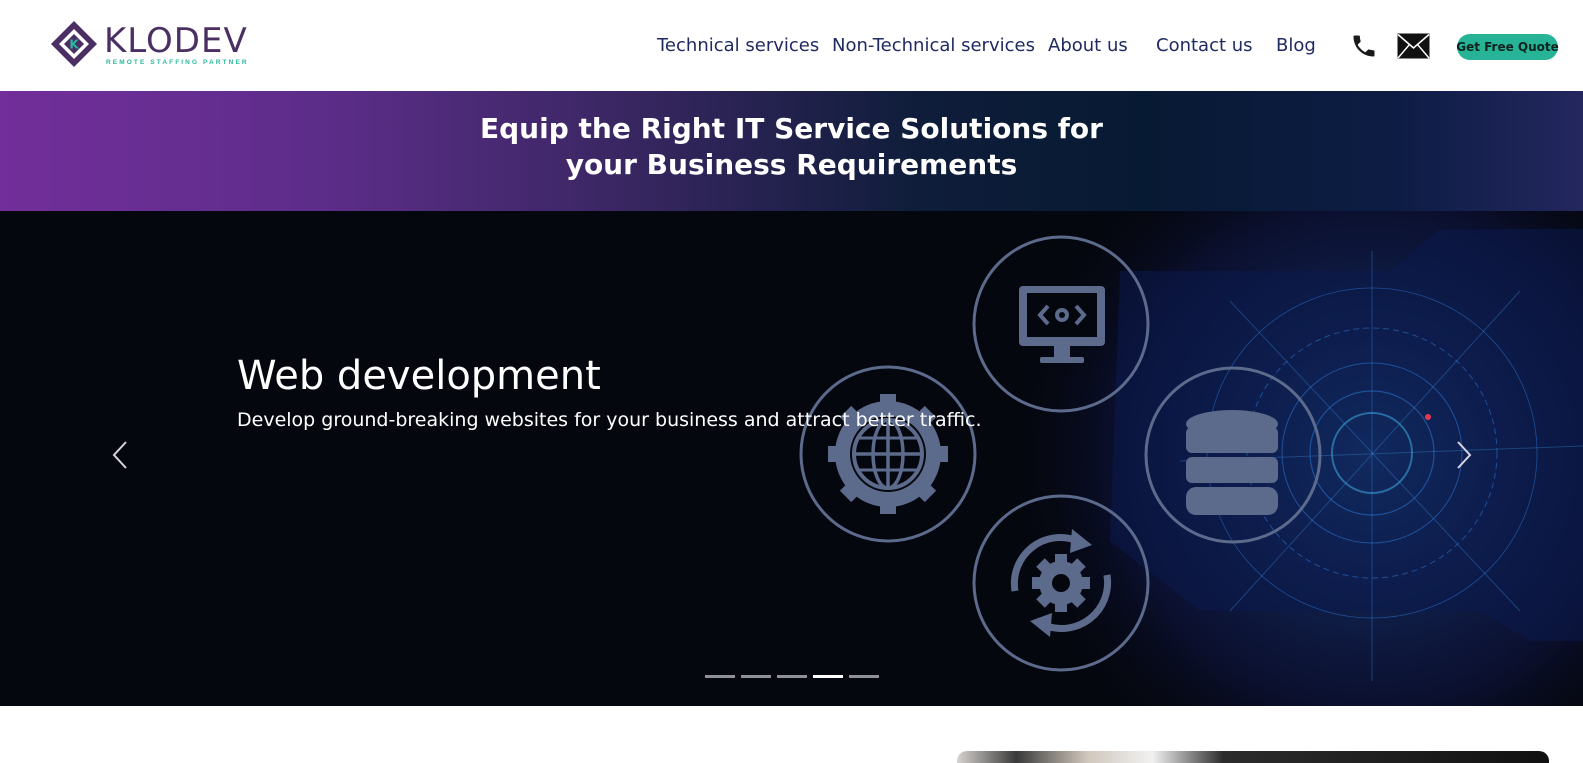  Describe the element at coordinates (1413, 46) in the screenshot. I see `mail-icon` at that location.